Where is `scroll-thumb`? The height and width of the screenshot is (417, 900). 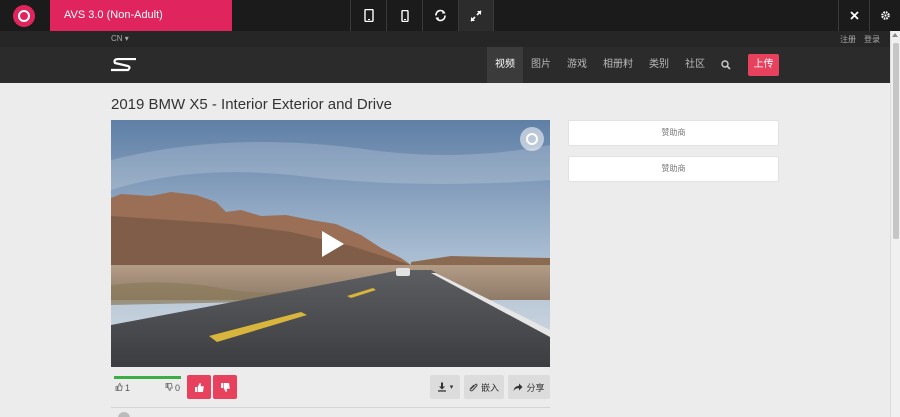 scroll-thumb is located at coordinates (896, 141).